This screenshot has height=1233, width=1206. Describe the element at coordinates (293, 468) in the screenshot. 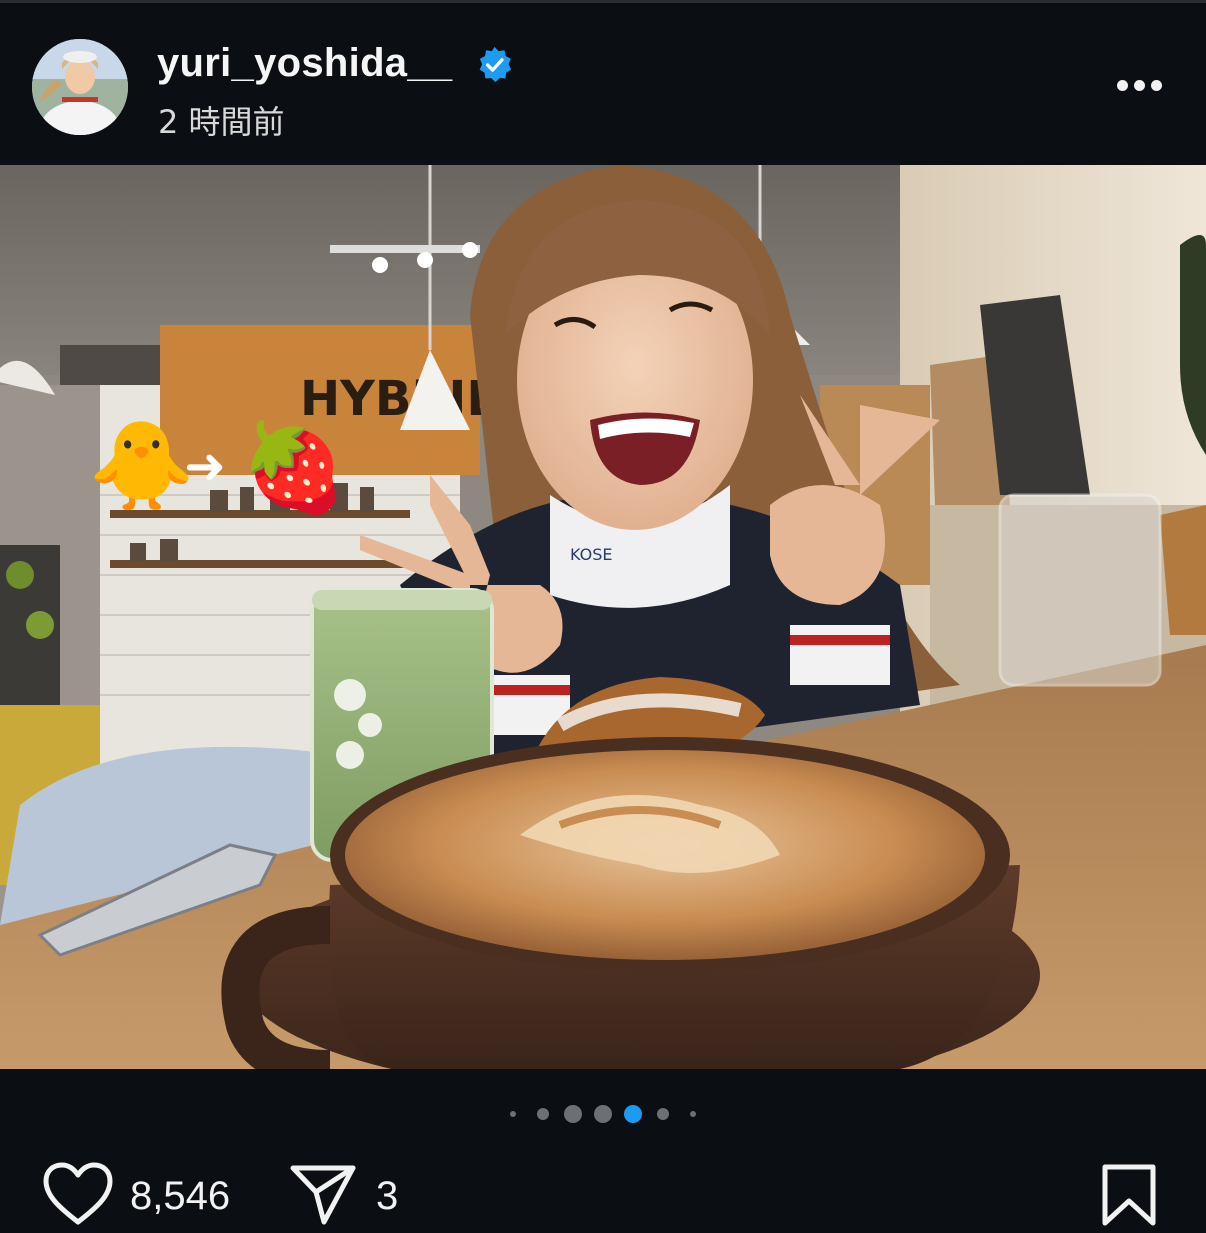

I see `strawberry-sticker: 🍓` at that location.